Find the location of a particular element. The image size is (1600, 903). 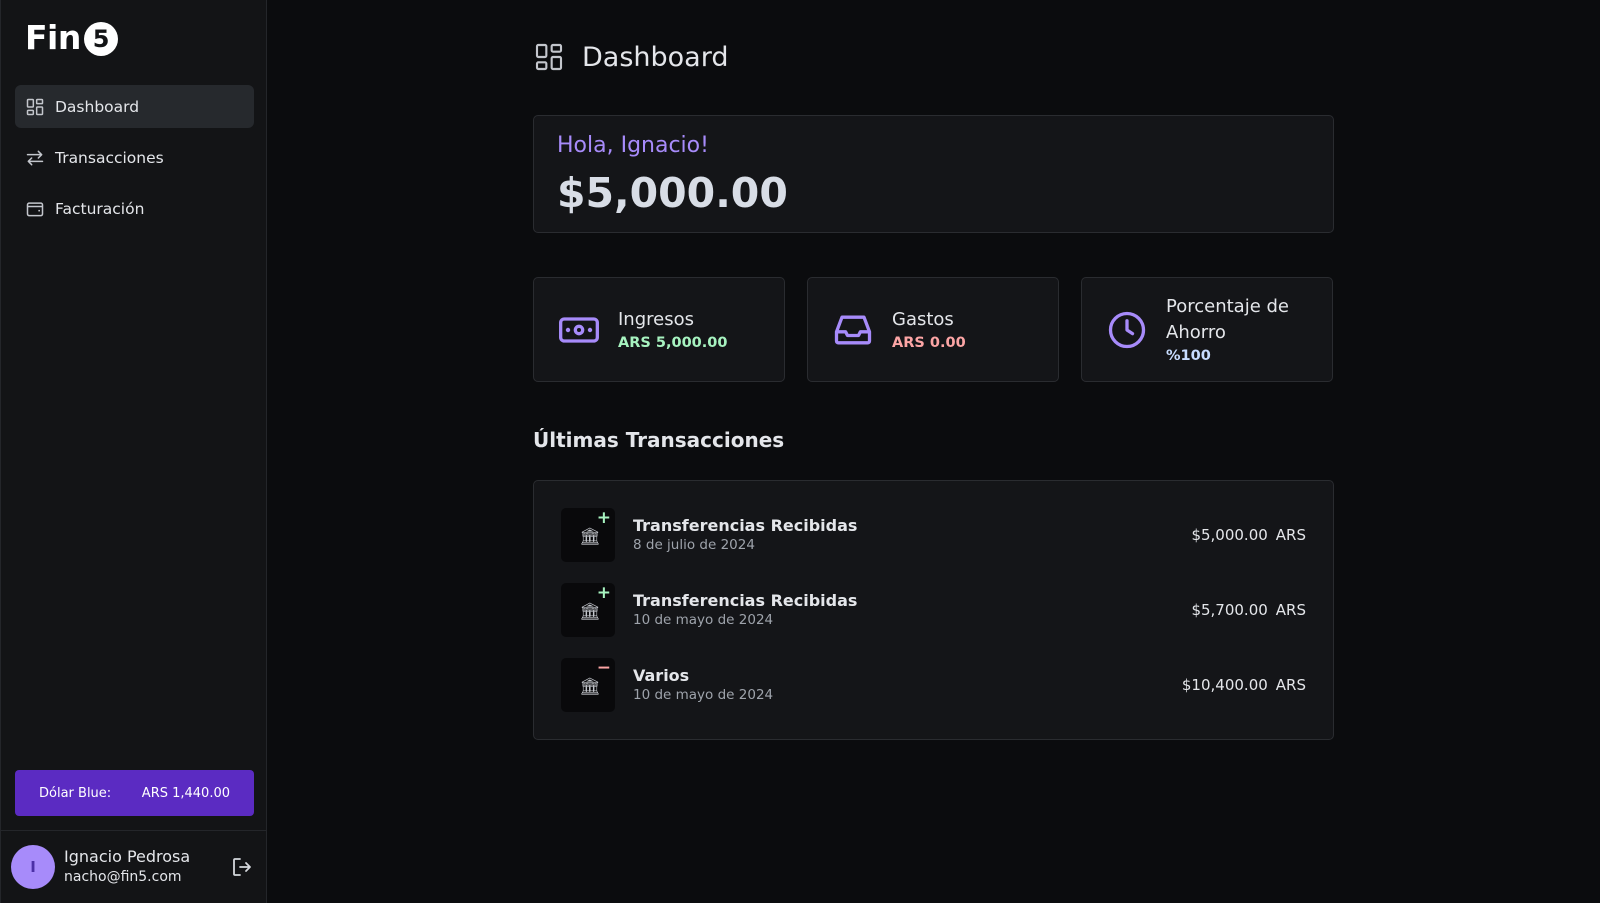

logout-icon is located at coordinates (242, 867).